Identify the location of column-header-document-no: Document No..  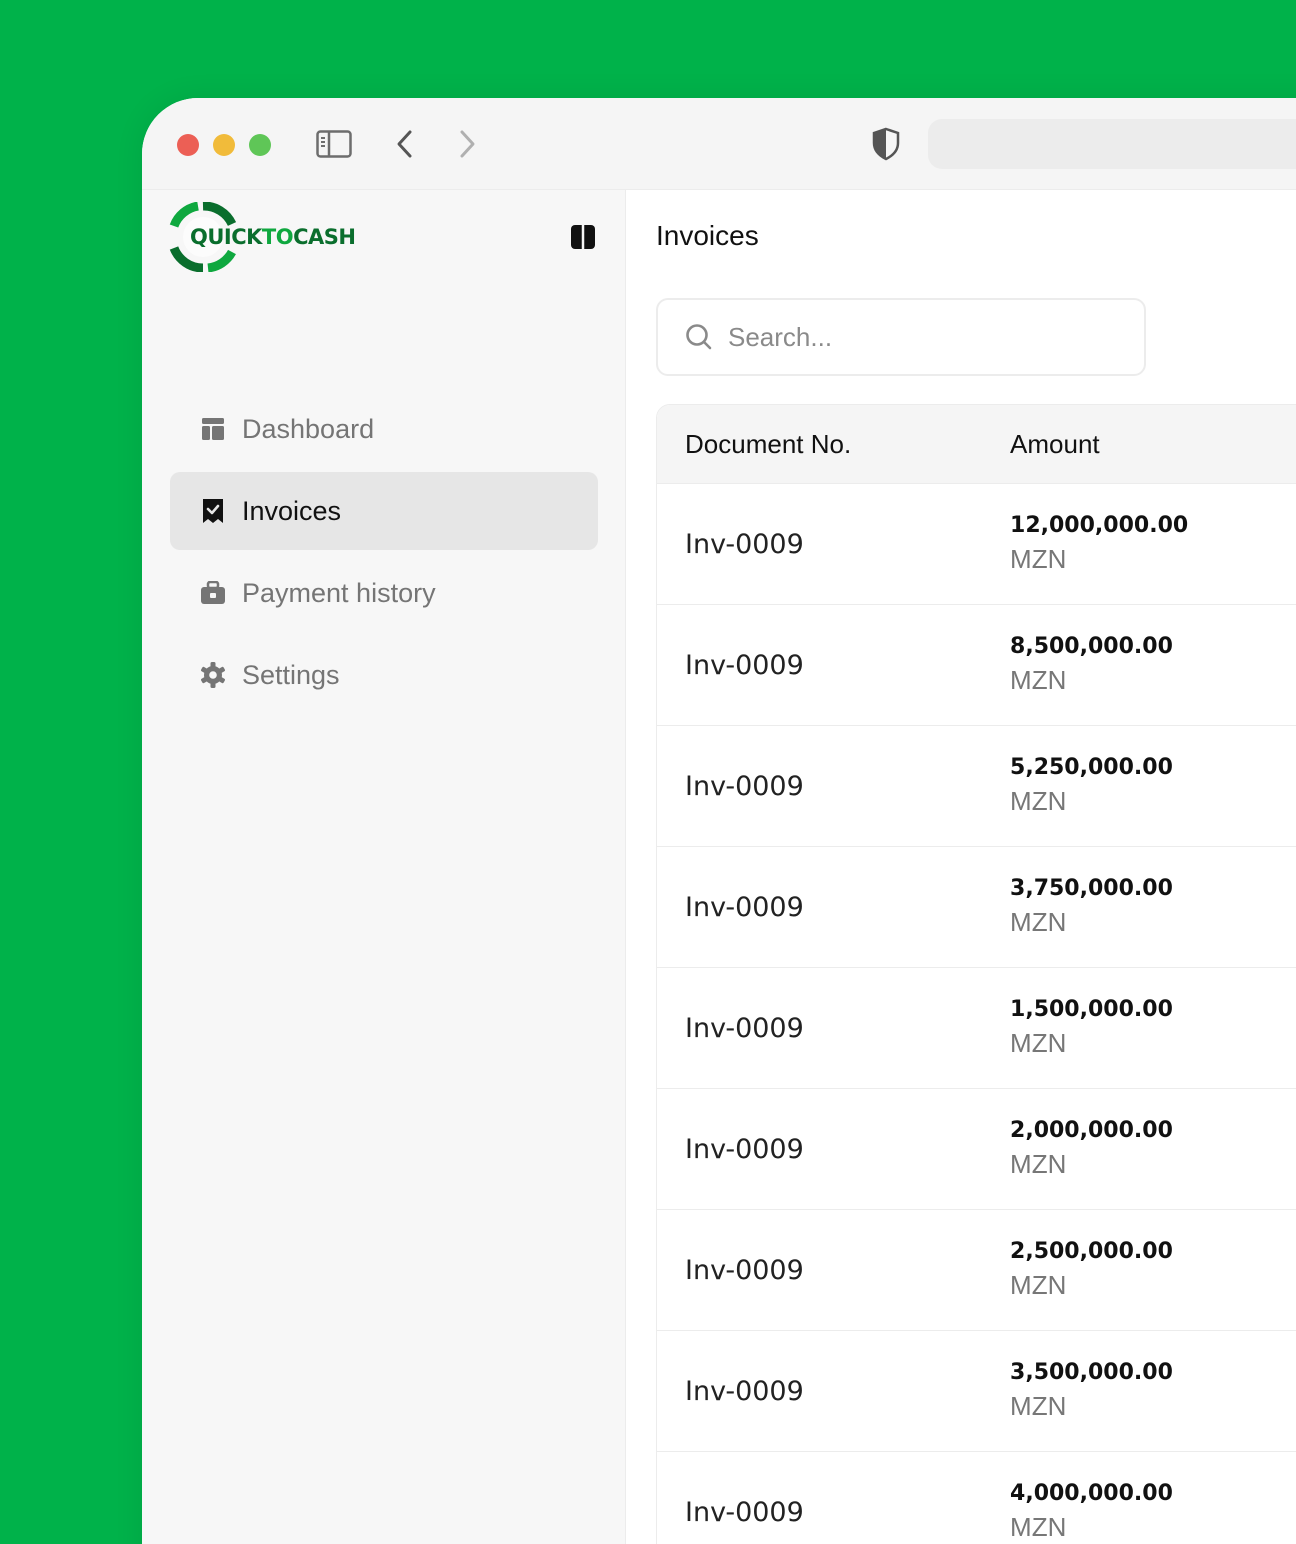
(833, 444).